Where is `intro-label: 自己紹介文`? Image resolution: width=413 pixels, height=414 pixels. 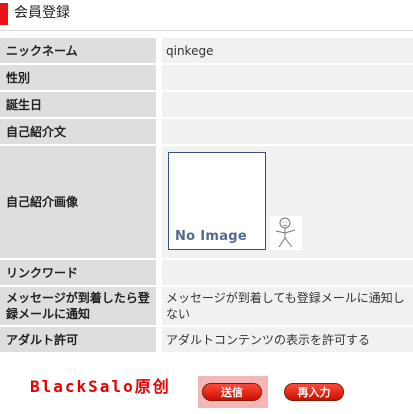 intro-label: 自己紹介文 is located at coordinates (81, 132).